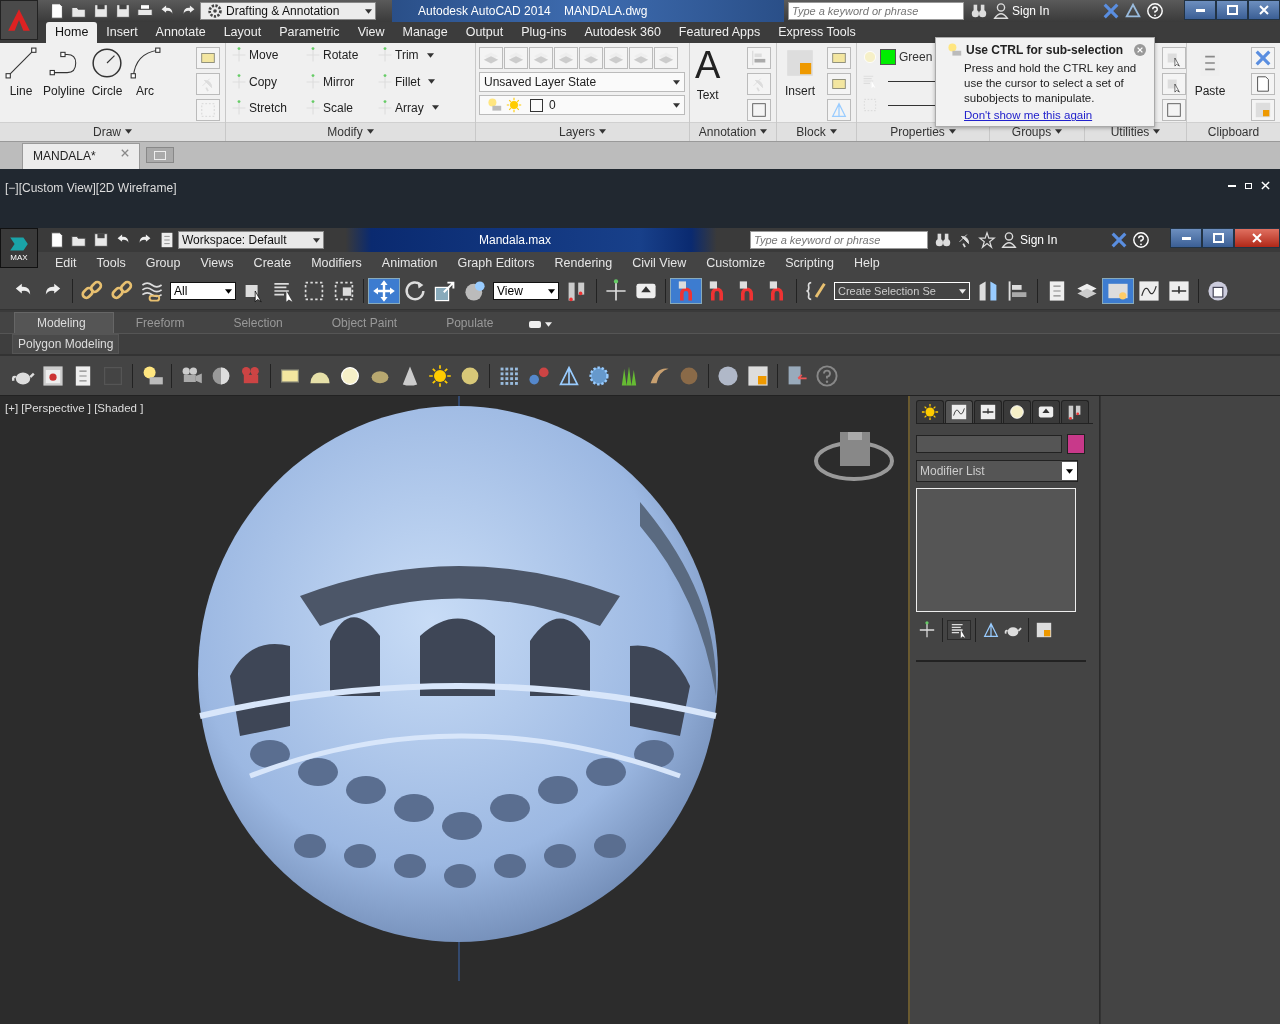  Describe the element at coordinates (265, 81) in the screenshot. I see `modify-tool-button: Copy` at that location.